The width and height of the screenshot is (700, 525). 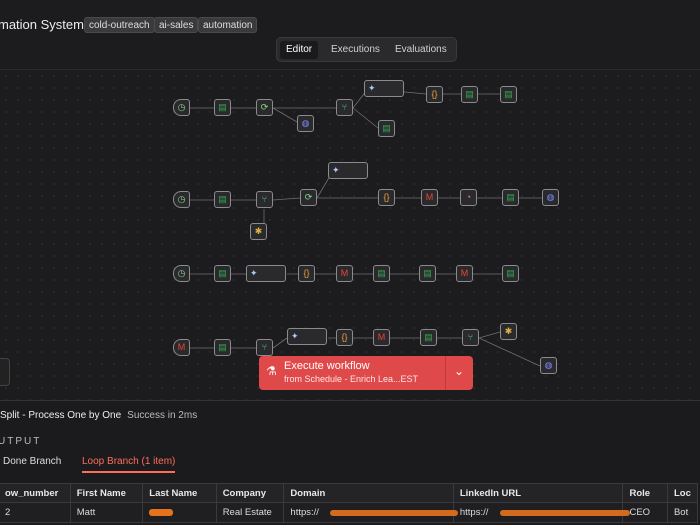 I want to click on col-last-name: Last Name, so click(x=179, y=493).